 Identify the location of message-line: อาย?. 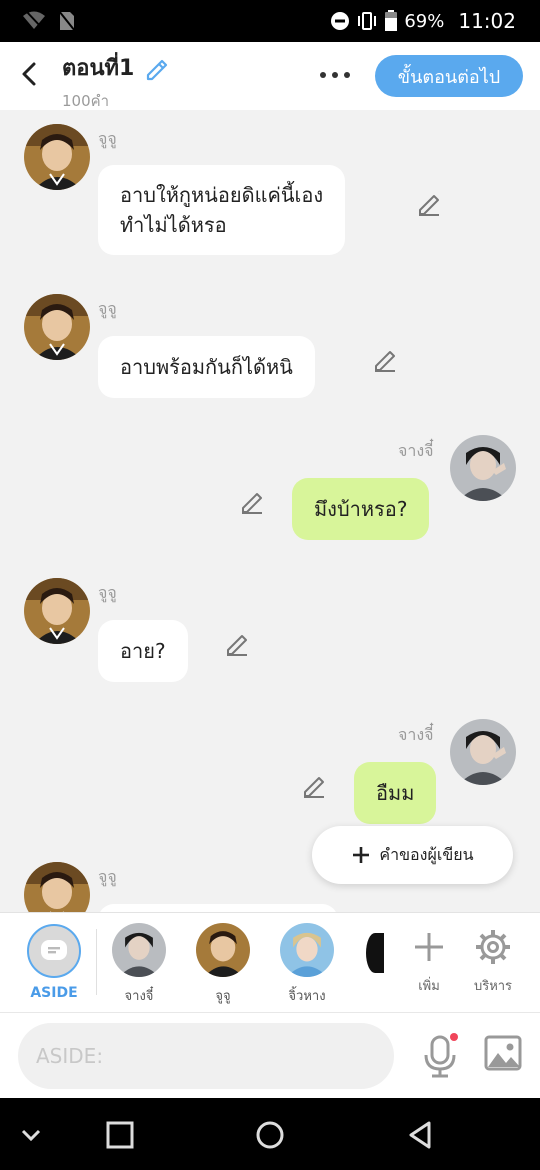
(143, 651).